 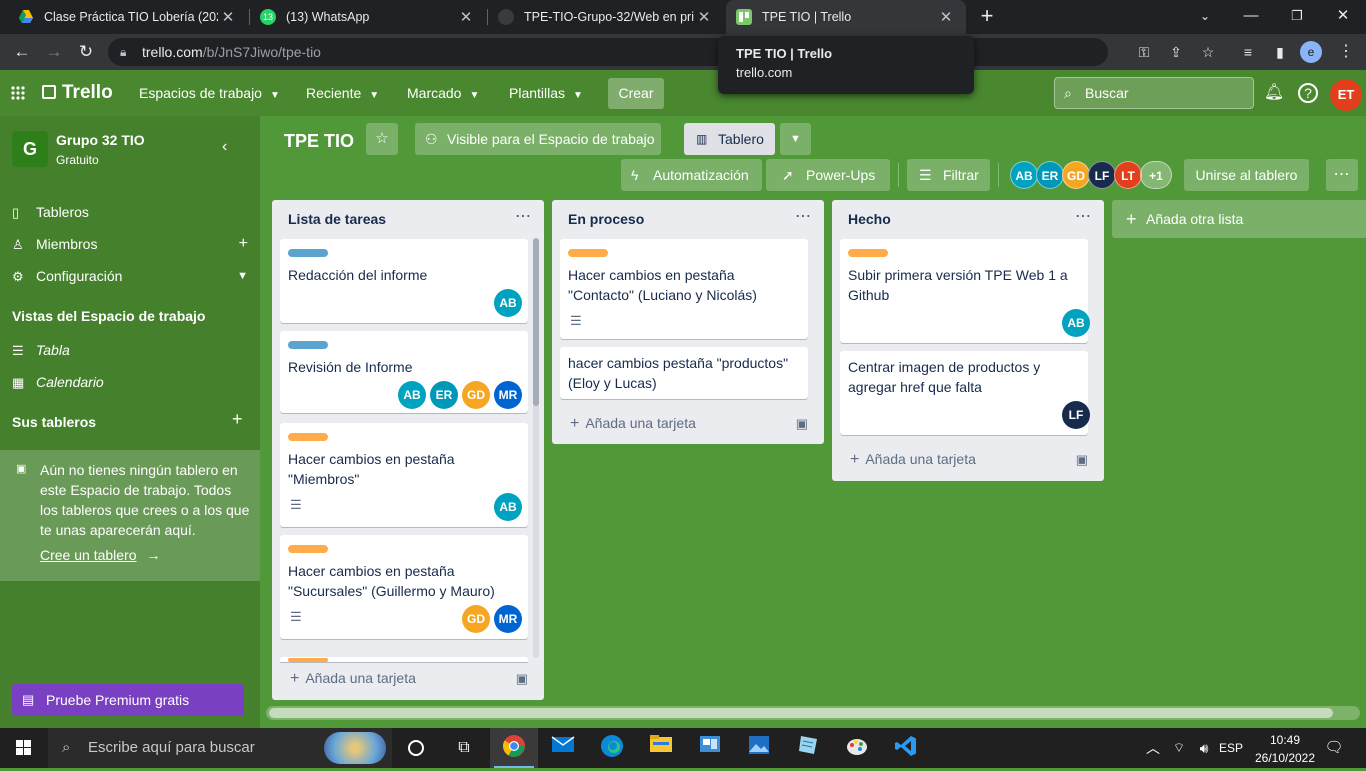 I want to click on side-panel-icon: ▮, so click(x=1280, y=52).